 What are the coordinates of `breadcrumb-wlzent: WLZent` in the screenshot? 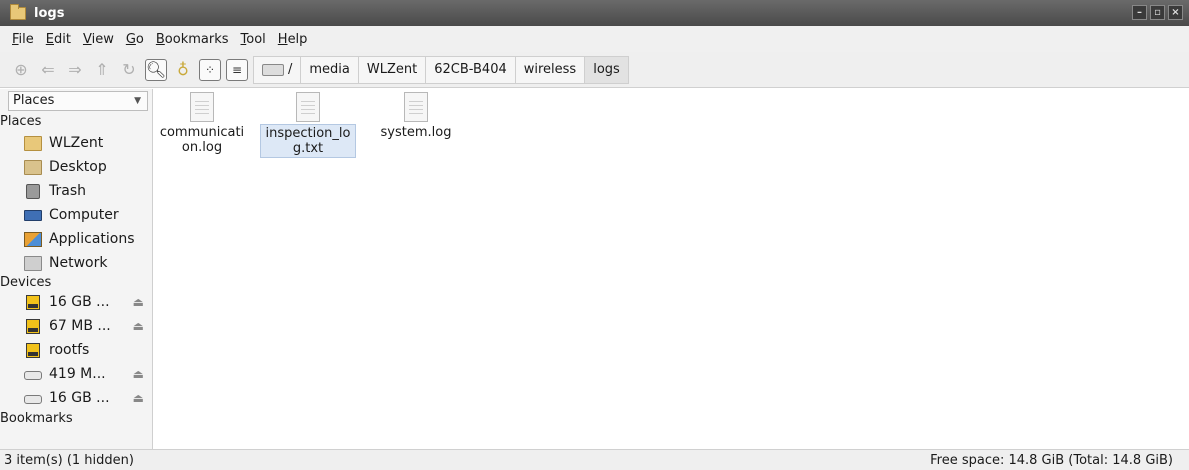 It's located at (392, 69).